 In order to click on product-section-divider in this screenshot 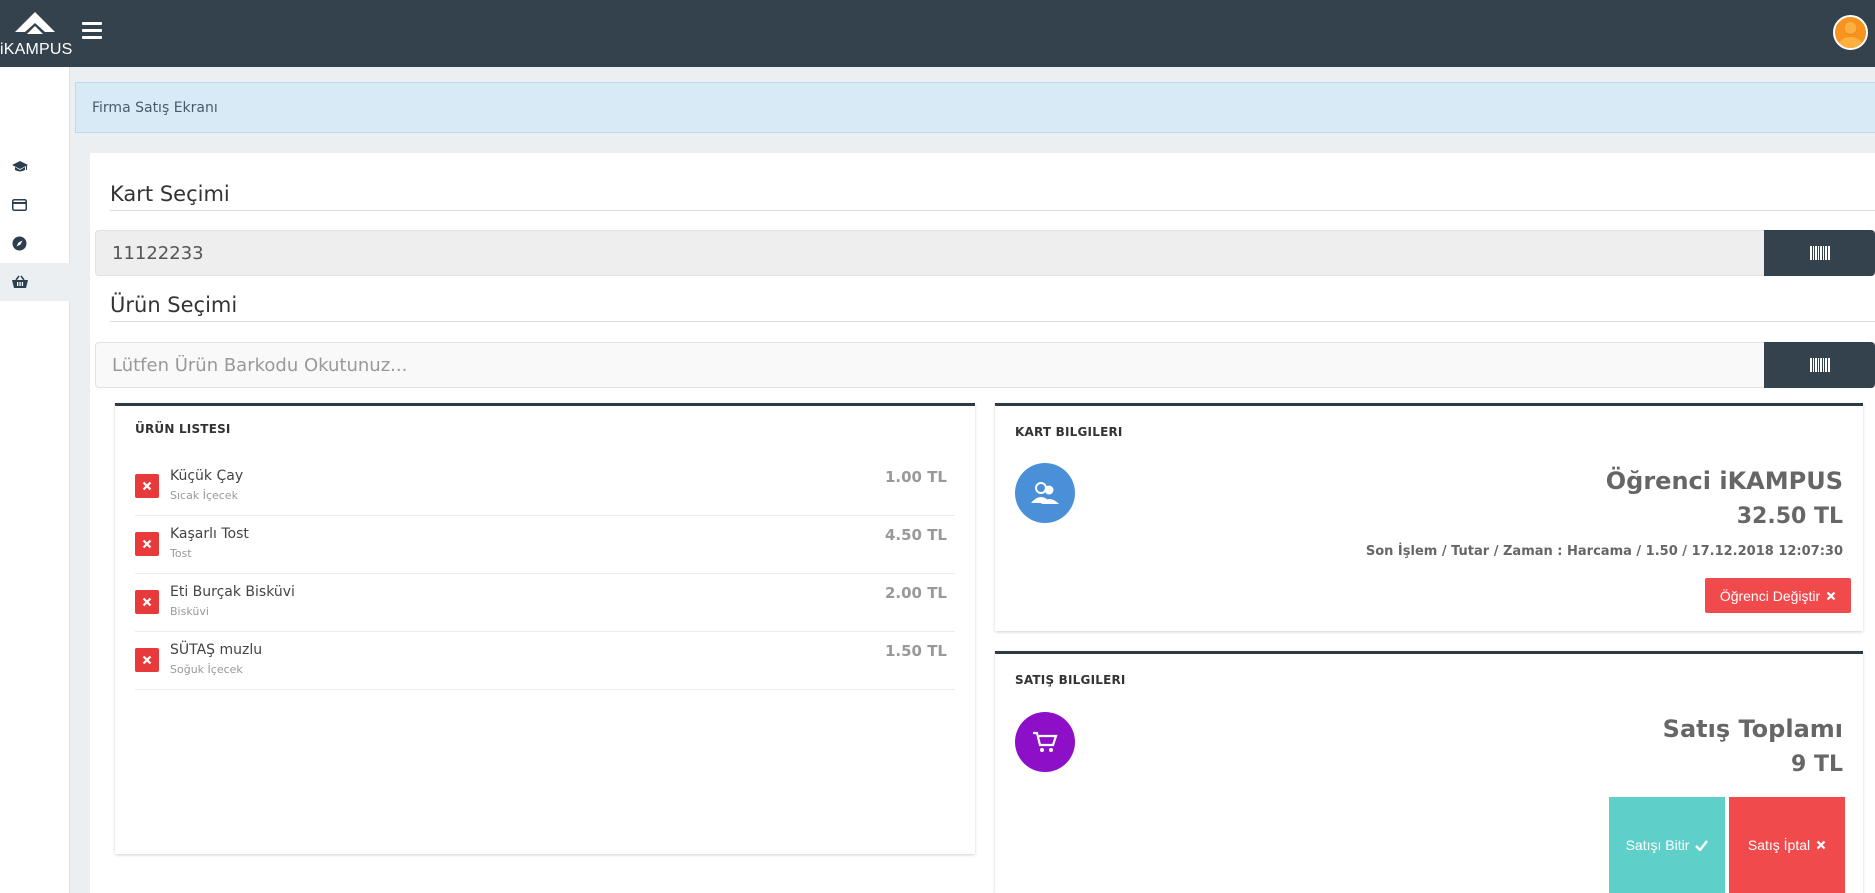, I will do `click(992, 321)`.